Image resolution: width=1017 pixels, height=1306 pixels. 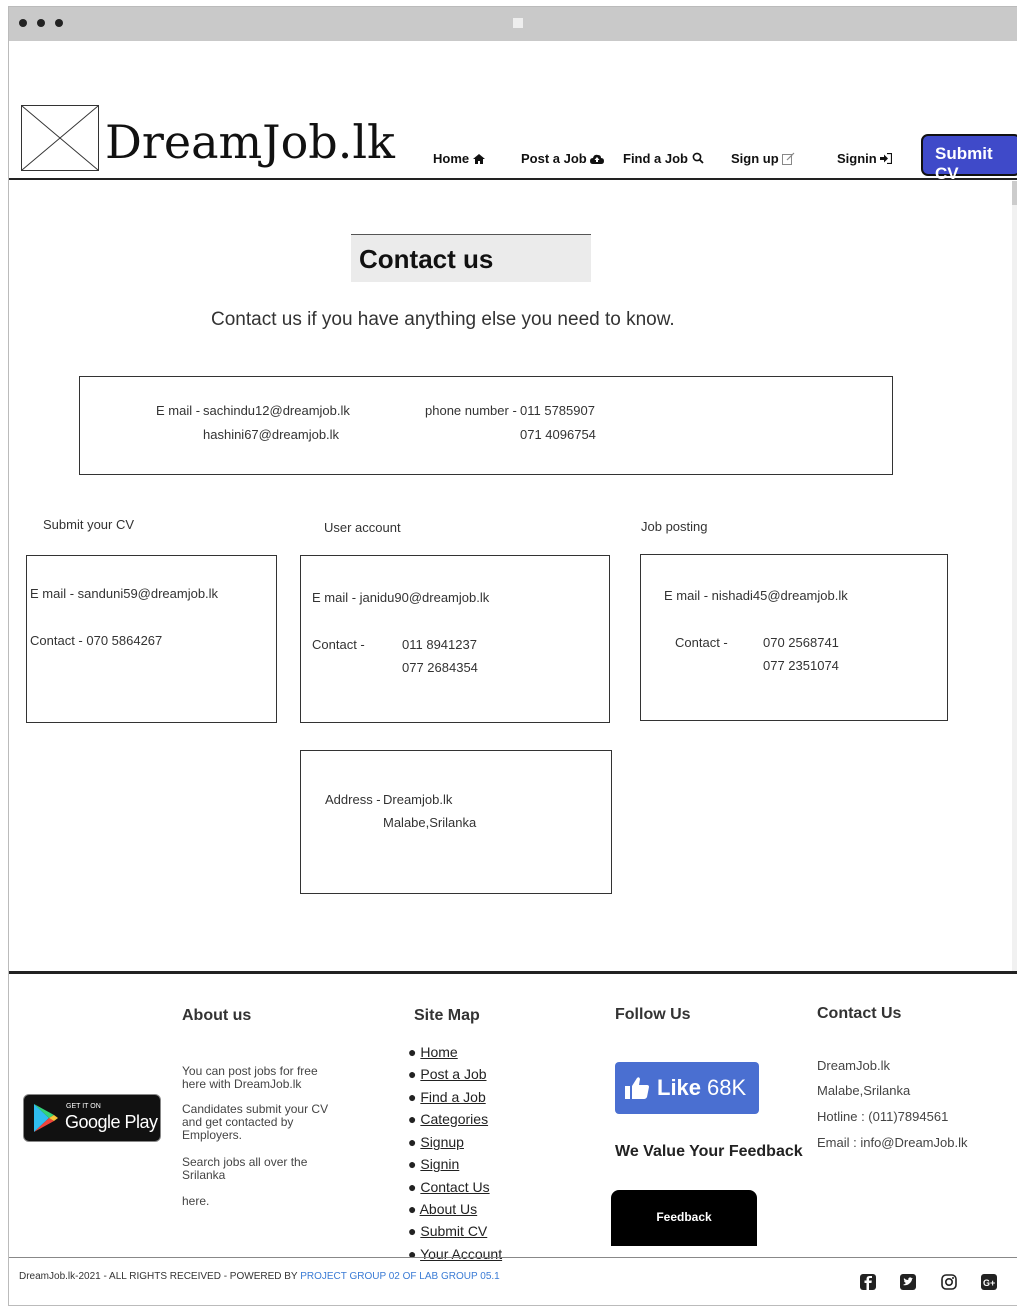 I want to click on google-play-small-text: GET IT ON, so click(x=83, y=1106).